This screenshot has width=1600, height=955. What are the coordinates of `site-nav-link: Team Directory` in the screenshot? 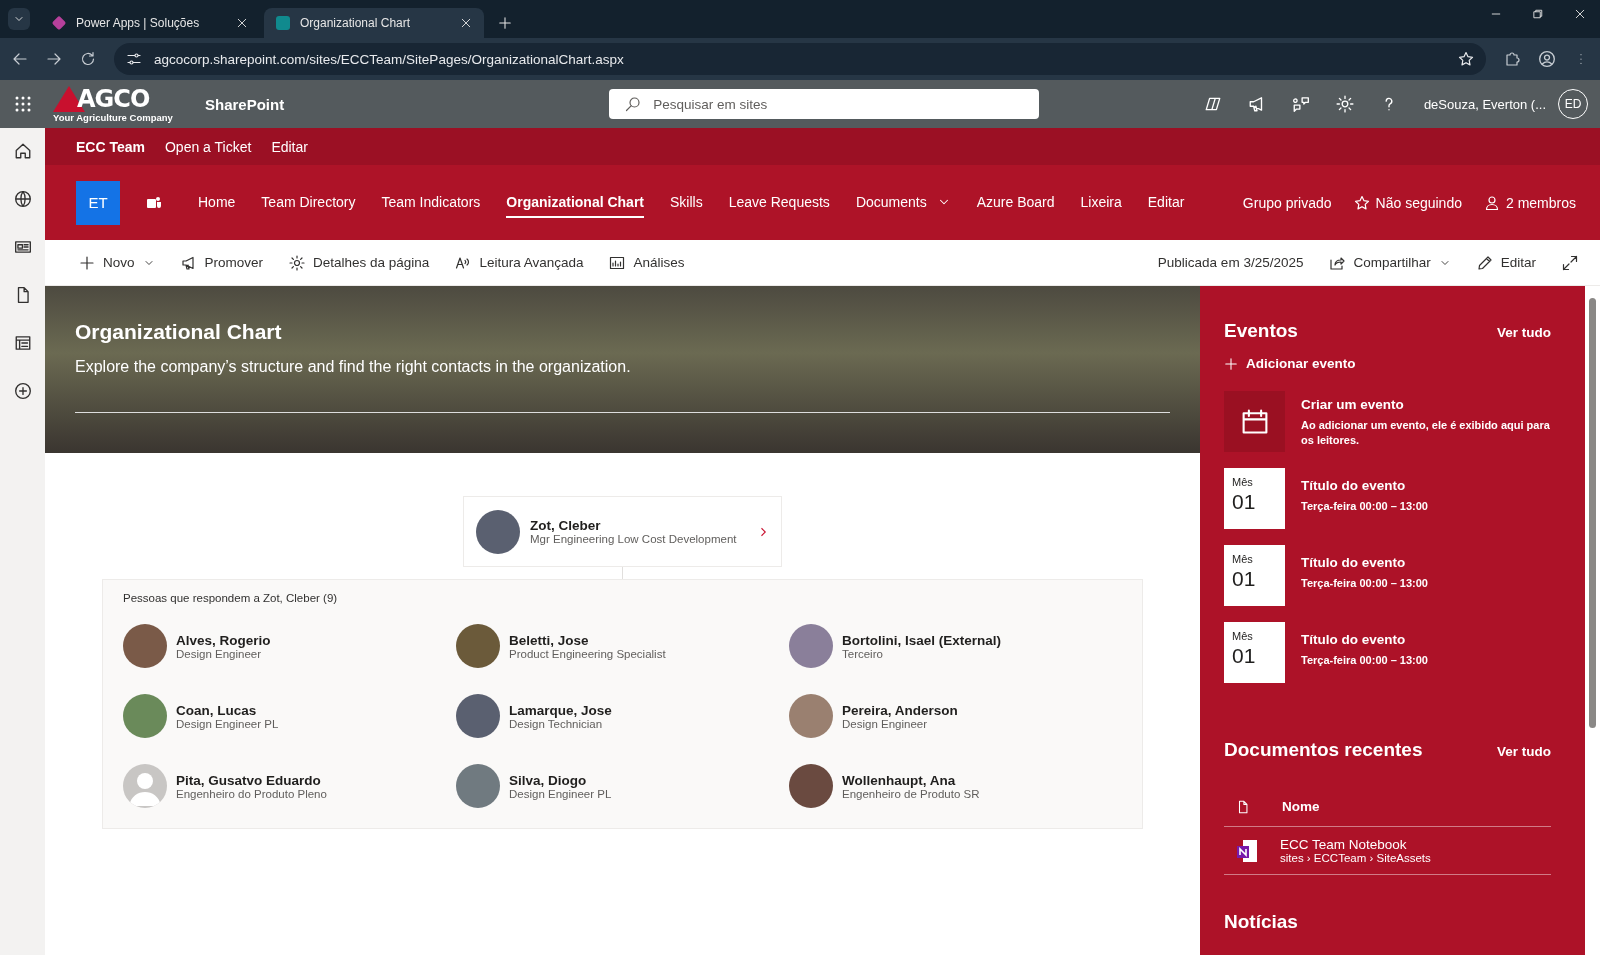 It's located at (308, 202).